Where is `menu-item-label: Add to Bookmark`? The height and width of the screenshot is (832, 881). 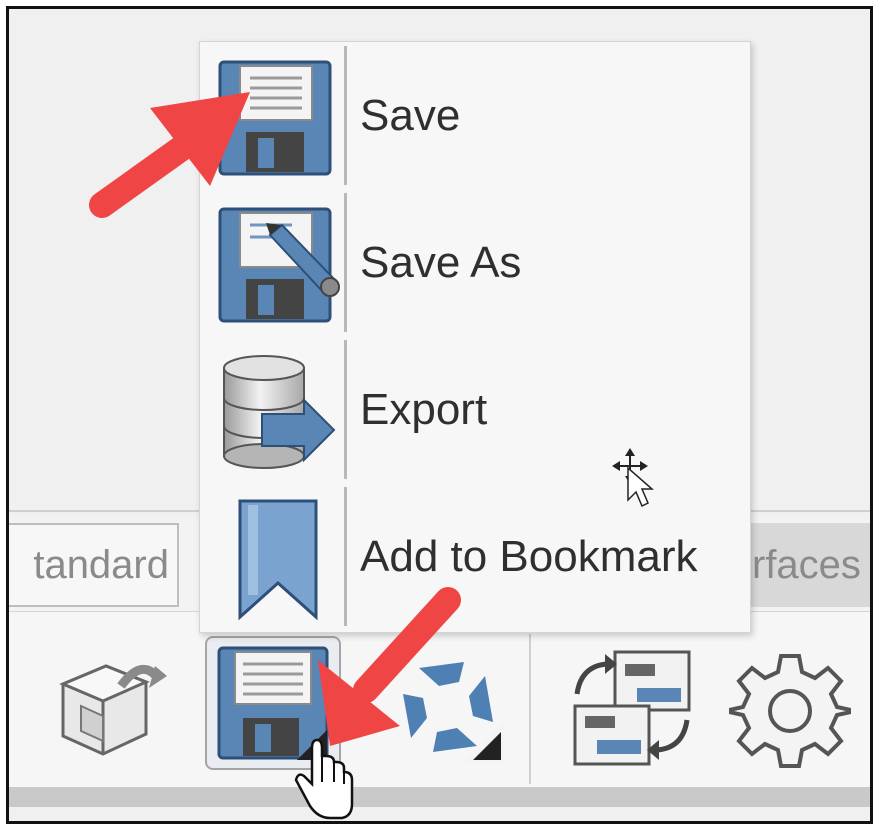
menu-item-label: Add to Bookmark is located at coordinates (529, 556).